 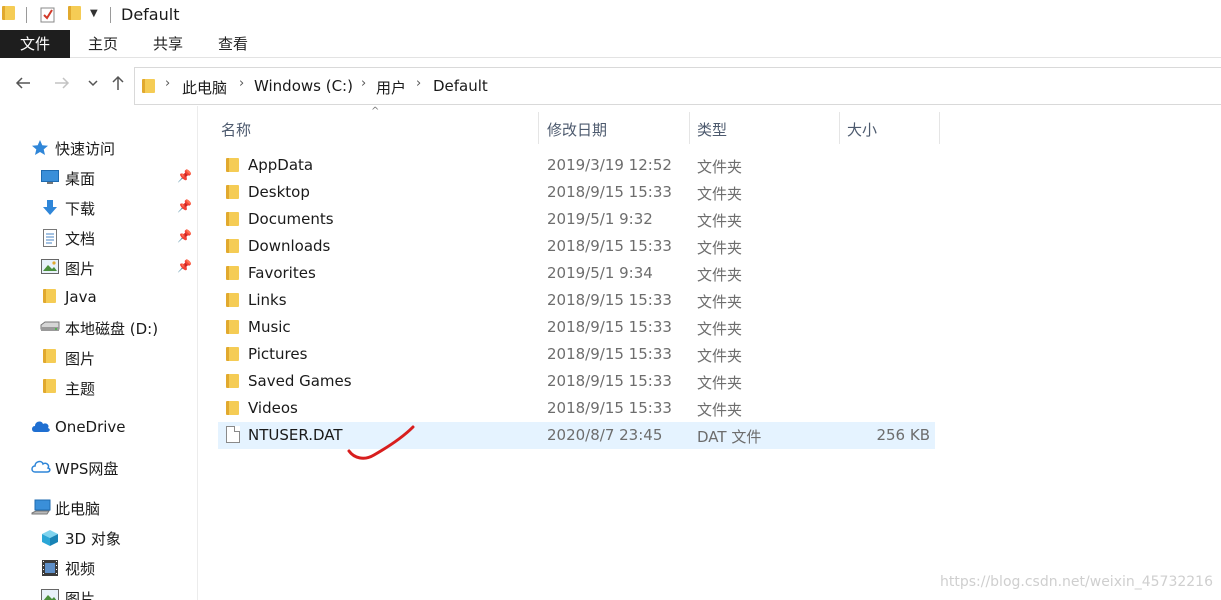 I want to click on sidebar-item-documents: 文档 📌, so click(x=99, y=237).